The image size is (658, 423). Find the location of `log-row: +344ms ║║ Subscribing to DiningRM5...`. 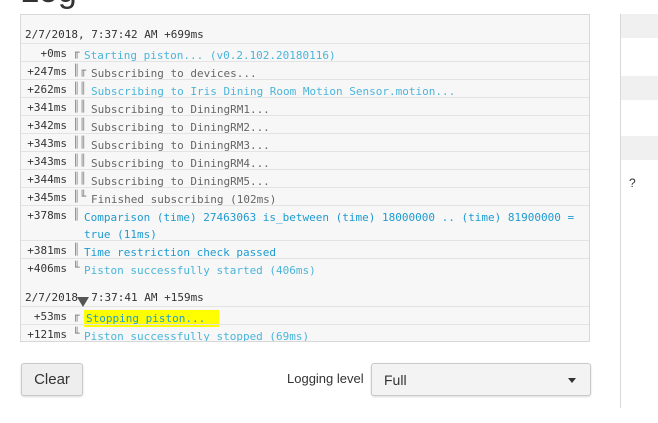

log-row: +344ms ║║ Subscribing to DiningRM5... is located at coordinates (305, 178).